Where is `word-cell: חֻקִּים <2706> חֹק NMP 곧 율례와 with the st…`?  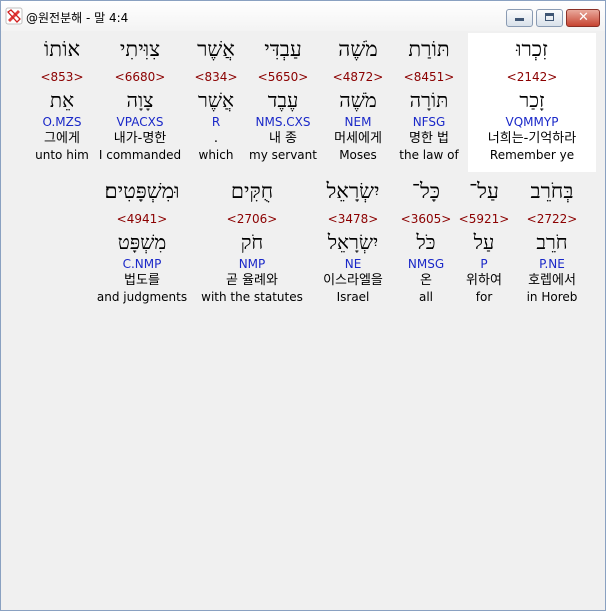
word-cell: חֻקִּים <2706> חֹק NMP 곧 율례와 with the st… is located at coordinates (252, 241).